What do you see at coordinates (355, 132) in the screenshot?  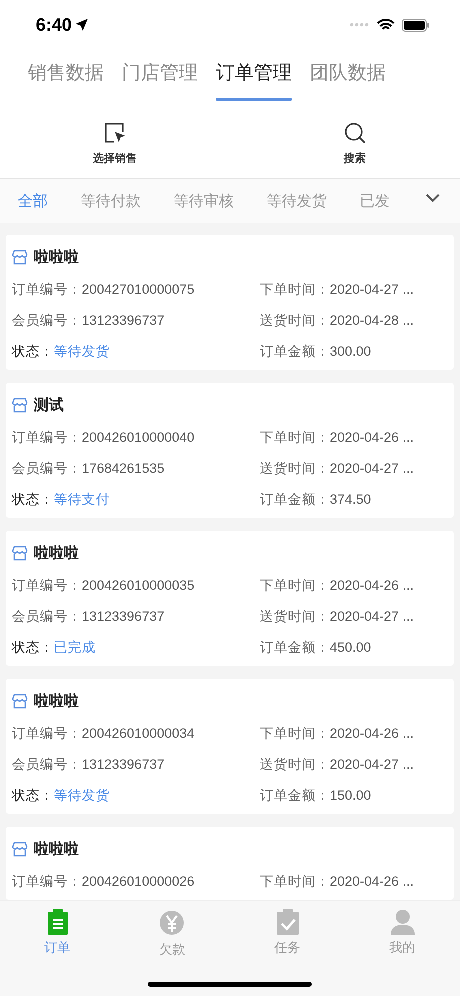 I see `search-icon` at bounding box center [355, 132].